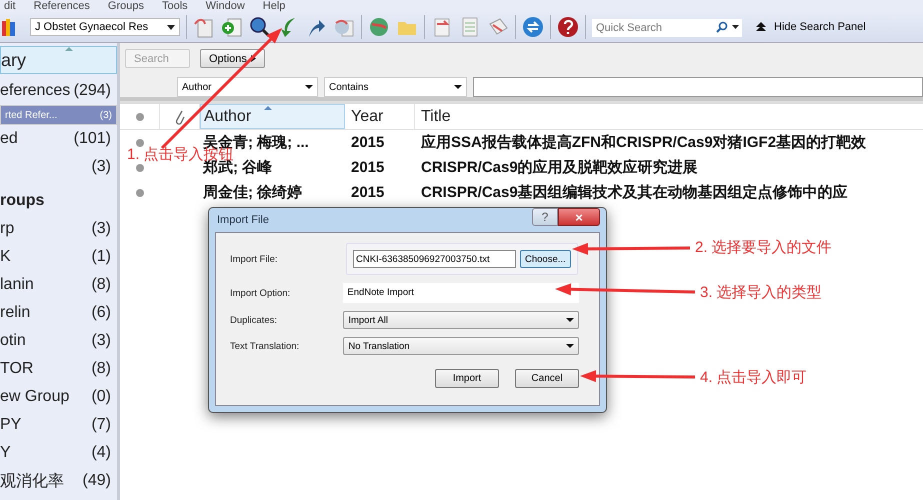  What do you see at coordinates (58, 425) in the screenshot?
I see `sidebar-item: PY (7)` at bounding box center [58, 425].